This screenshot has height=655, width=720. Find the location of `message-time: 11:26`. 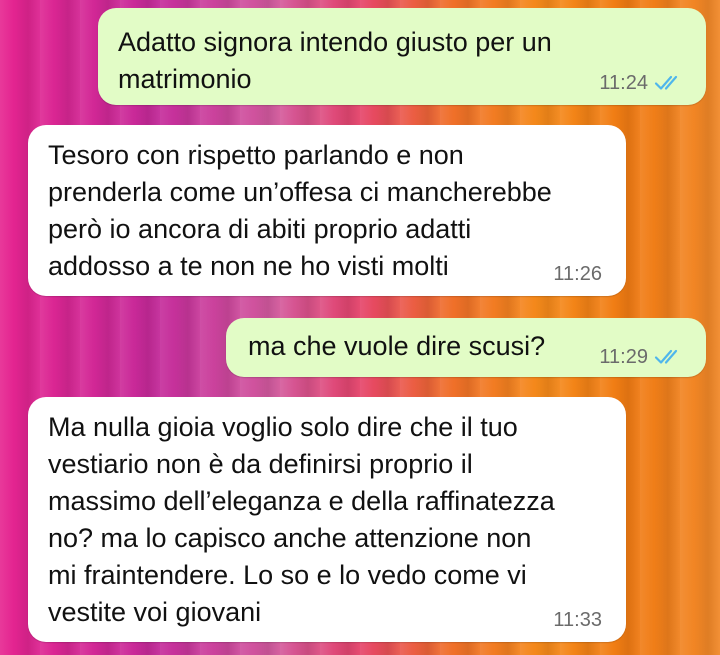

message-time: 11:26 is located at coordinates (577, 274).